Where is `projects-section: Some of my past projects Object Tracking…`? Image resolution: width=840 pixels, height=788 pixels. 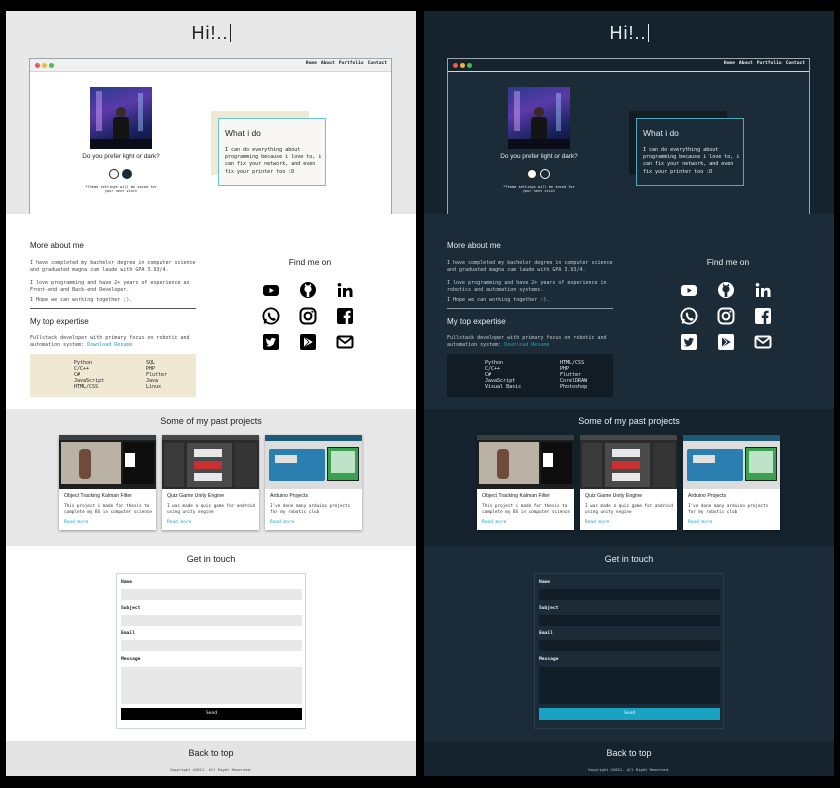 projects-section: Some of my past projects Object Tracking… is located at coordinates (629, 477).